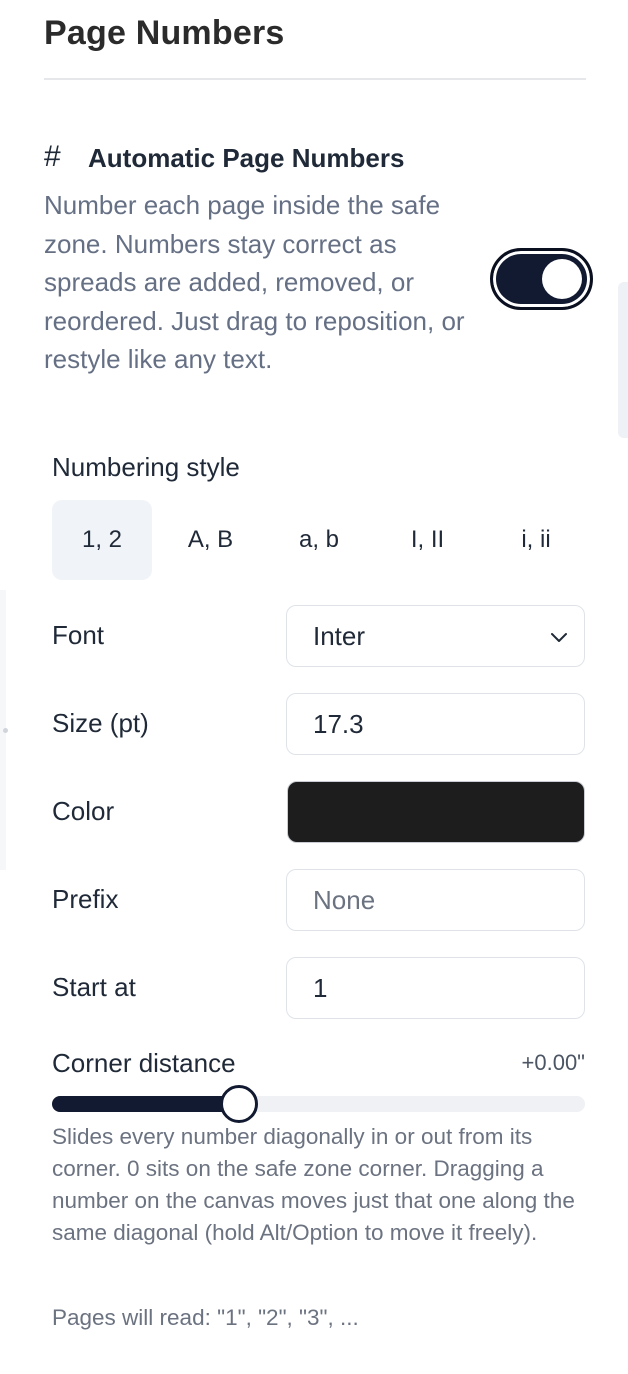 Image resolution: width=628 pixels, height=1374 pixels. What do you see at coordinates (145, 1104) in the screenshot?
I see `slider-fill` at bounding box center [145, 1104].